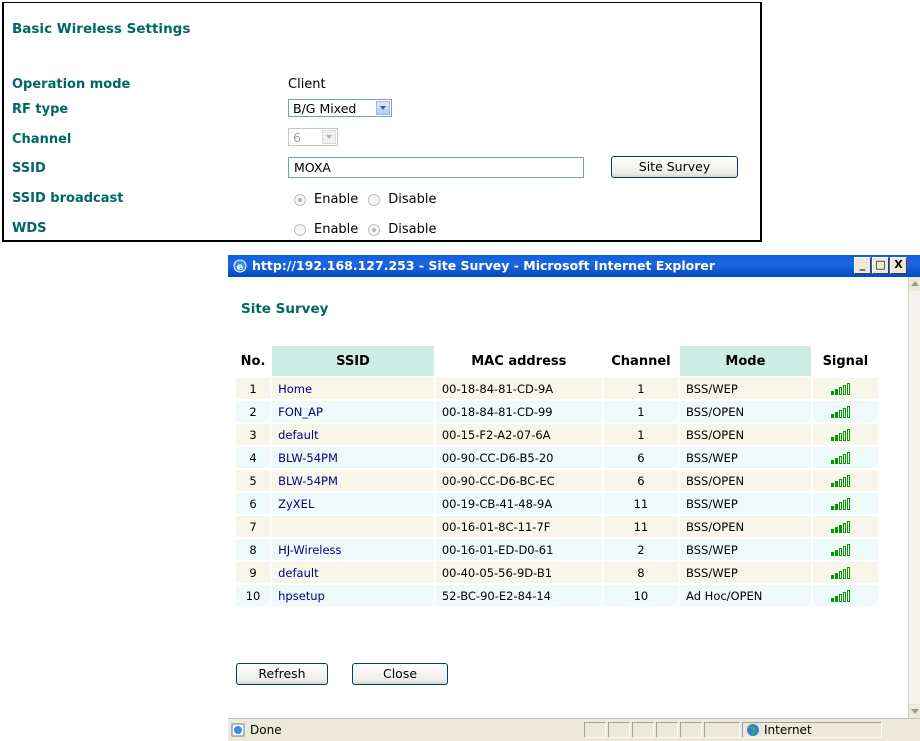  Describe the element at coordinates (365, 199) in the screenshot. I see `ssid-broadcast-radio-group: Enable Disable` at that location.